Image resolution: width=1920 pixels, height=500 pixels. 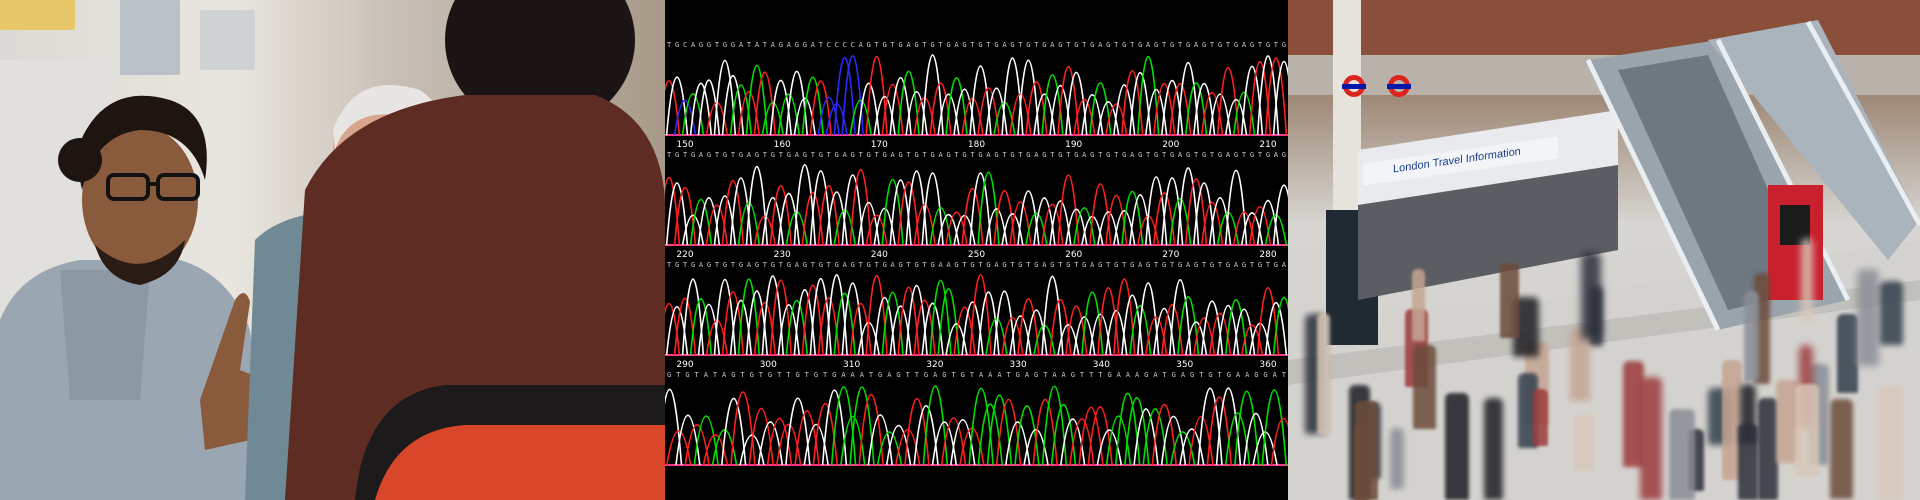 I want to click on position-label: 360, so click(x=1267, y=365).